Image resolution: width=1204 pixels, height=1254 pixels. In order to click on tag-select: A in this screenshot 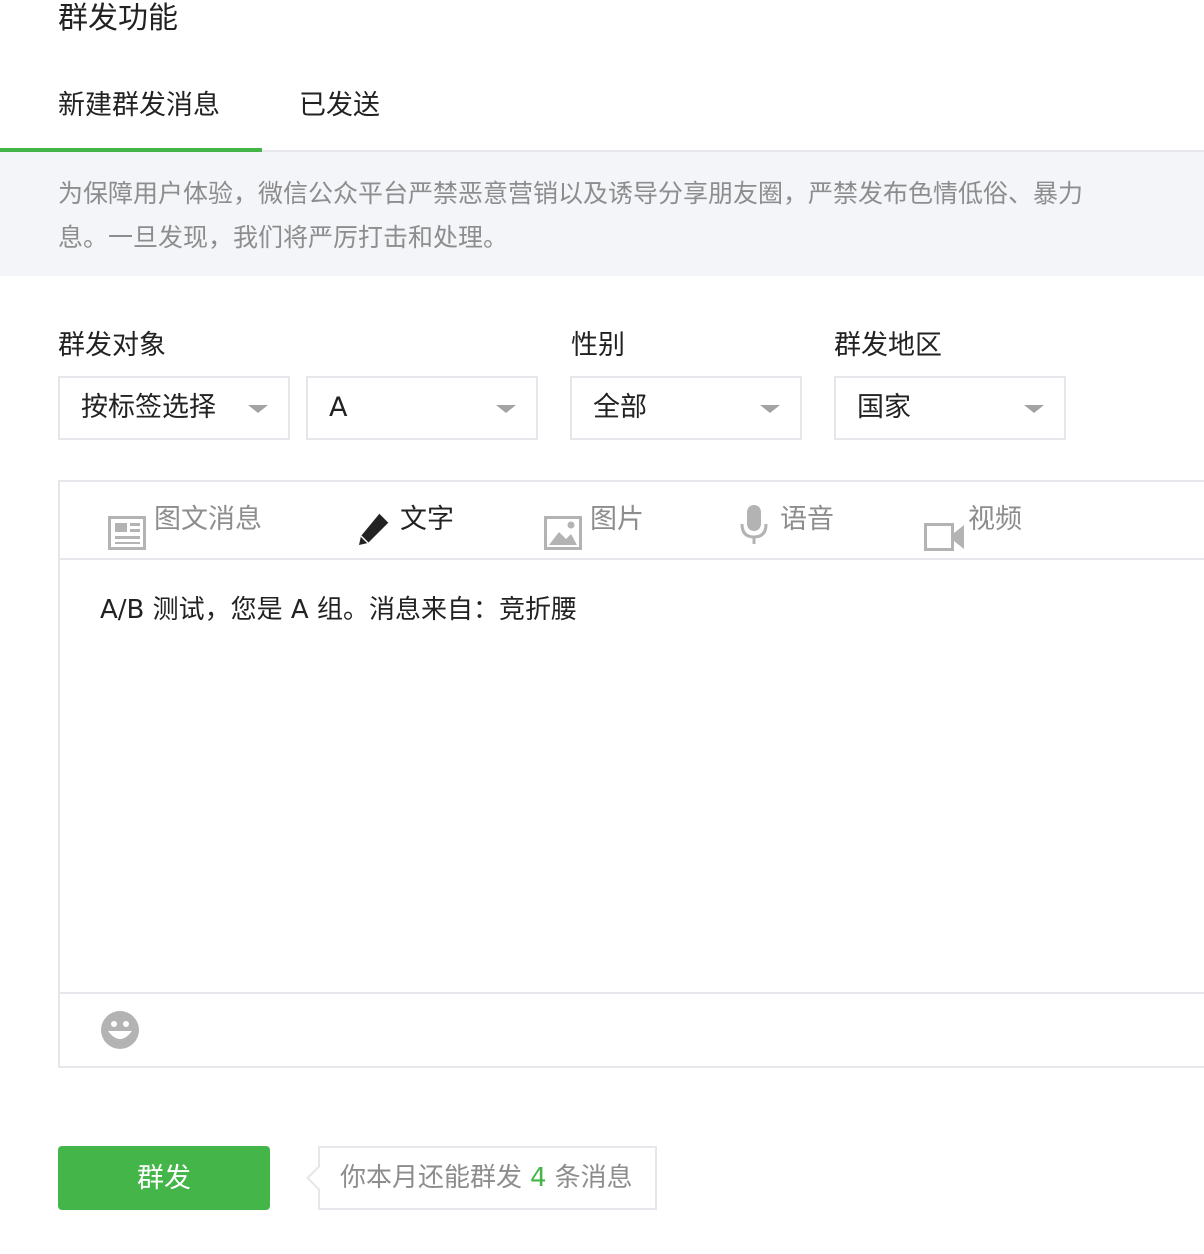, I will do `click(422, 408)`.